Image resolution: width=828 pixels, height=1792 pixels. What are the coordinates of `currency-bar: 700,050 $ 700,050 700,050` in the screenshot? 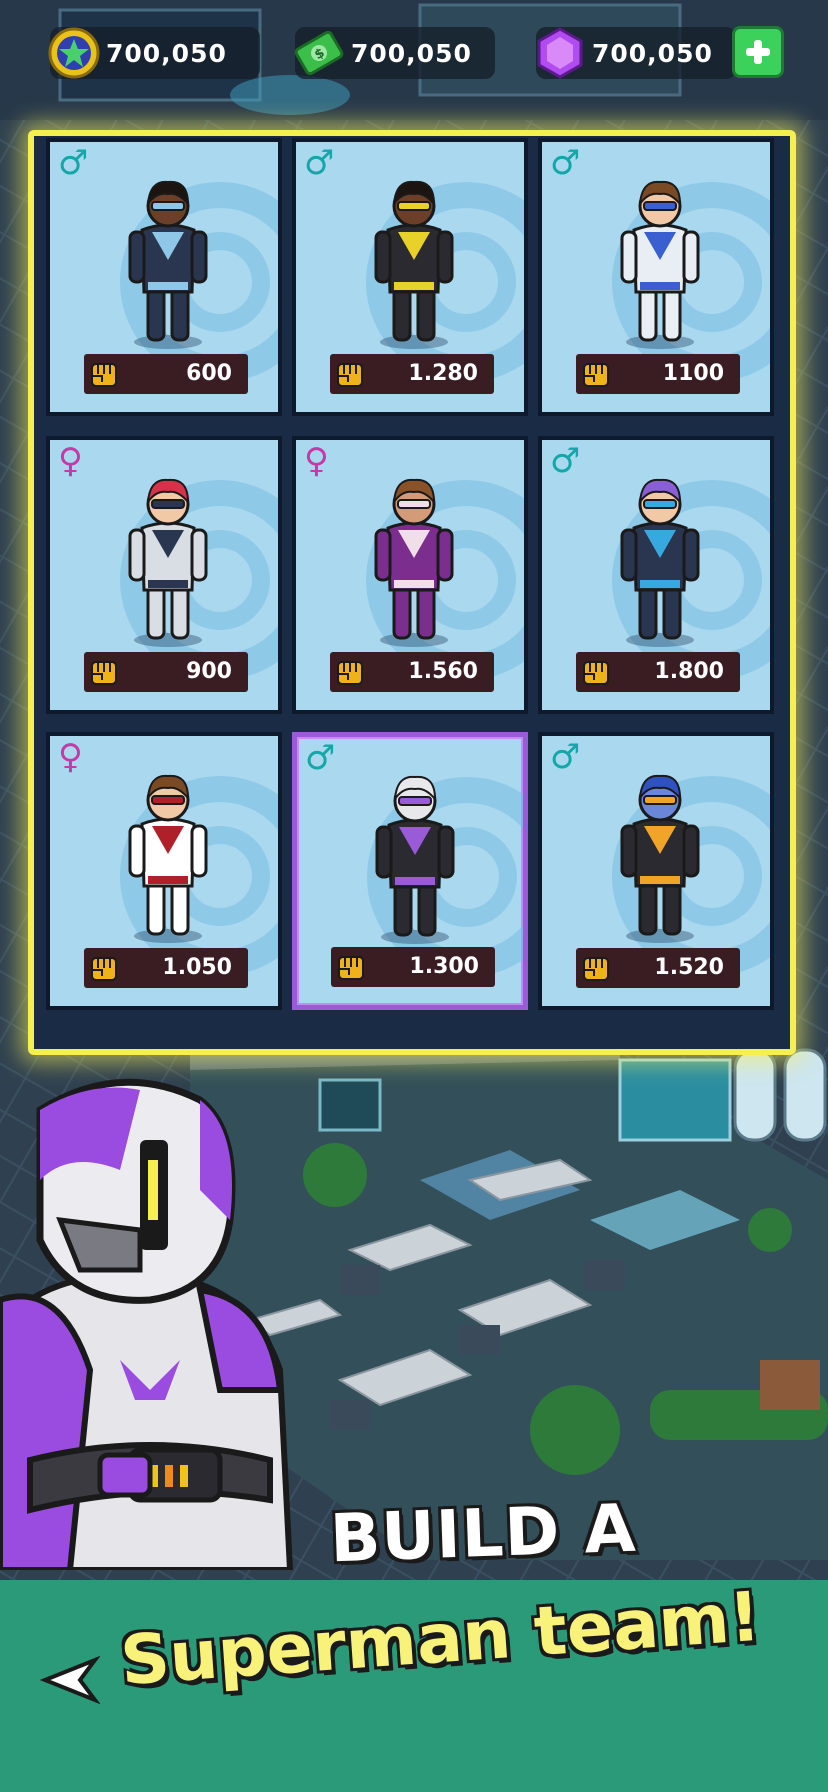 It's located at (414, 55).